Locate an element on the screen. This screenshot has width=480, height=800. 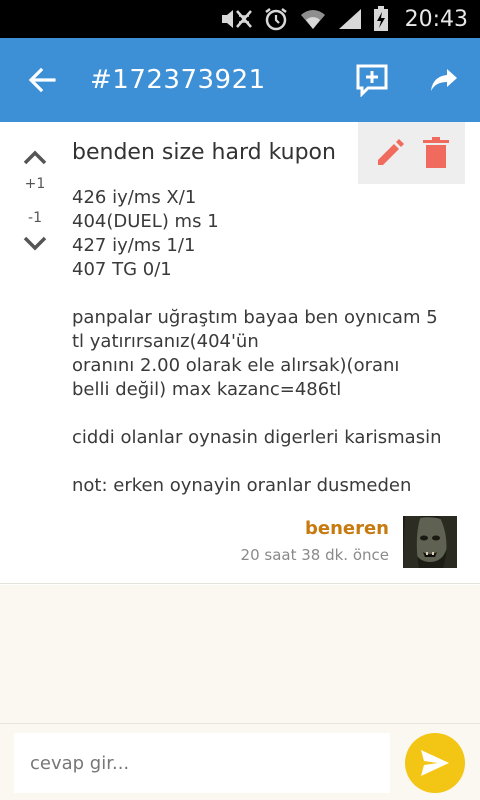
clock-time: 20:43 is located at coordinates (436, 19).